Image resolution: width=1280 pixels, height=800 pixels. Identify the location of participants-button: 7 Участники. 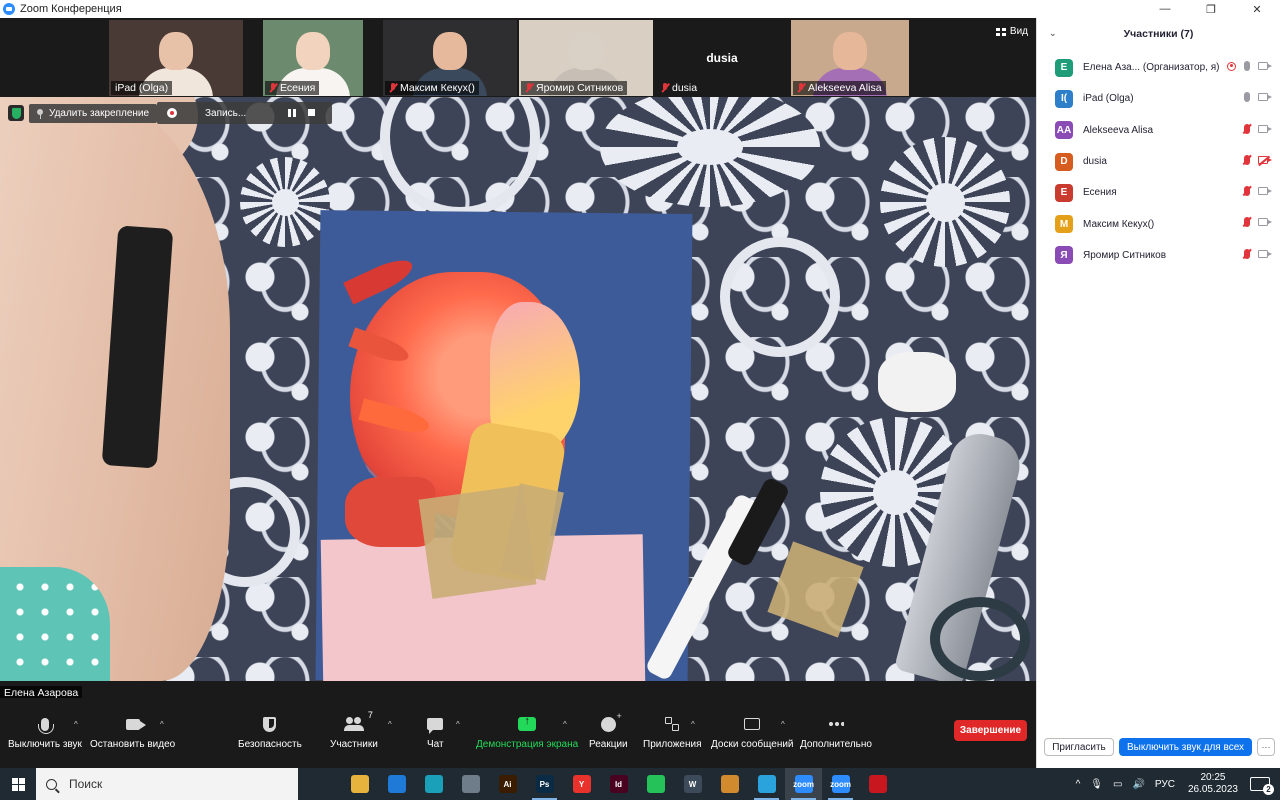
(354, 736).